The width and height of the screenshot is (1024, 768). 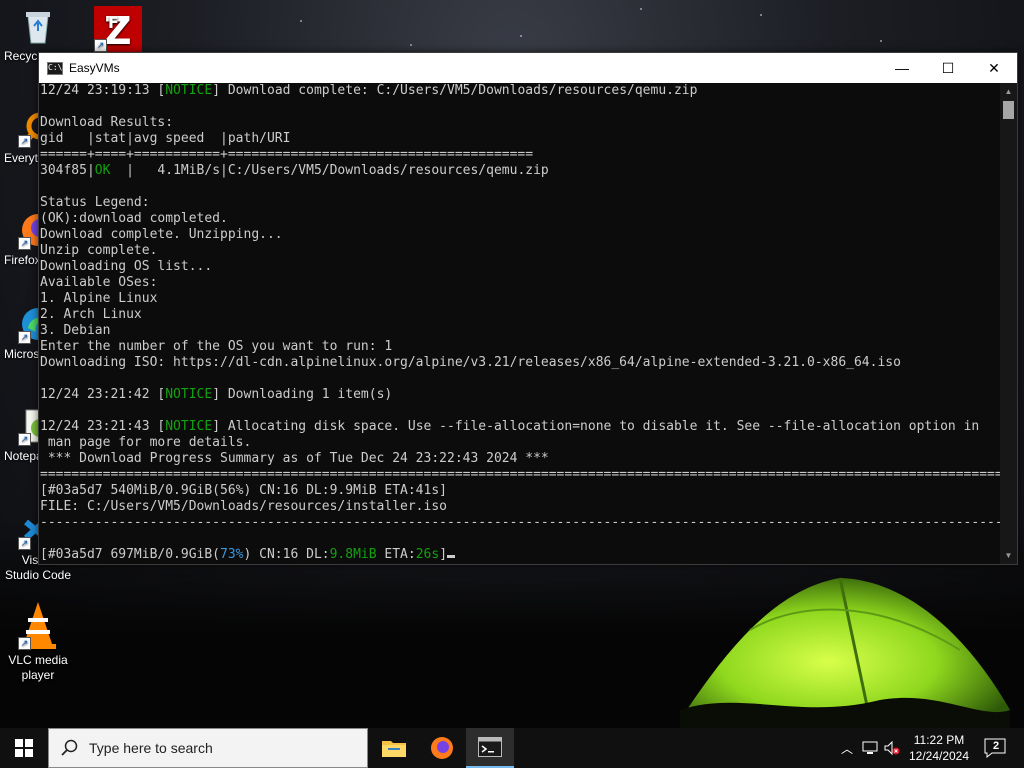 I want to click on volume-status, so click(x=892, y=748).